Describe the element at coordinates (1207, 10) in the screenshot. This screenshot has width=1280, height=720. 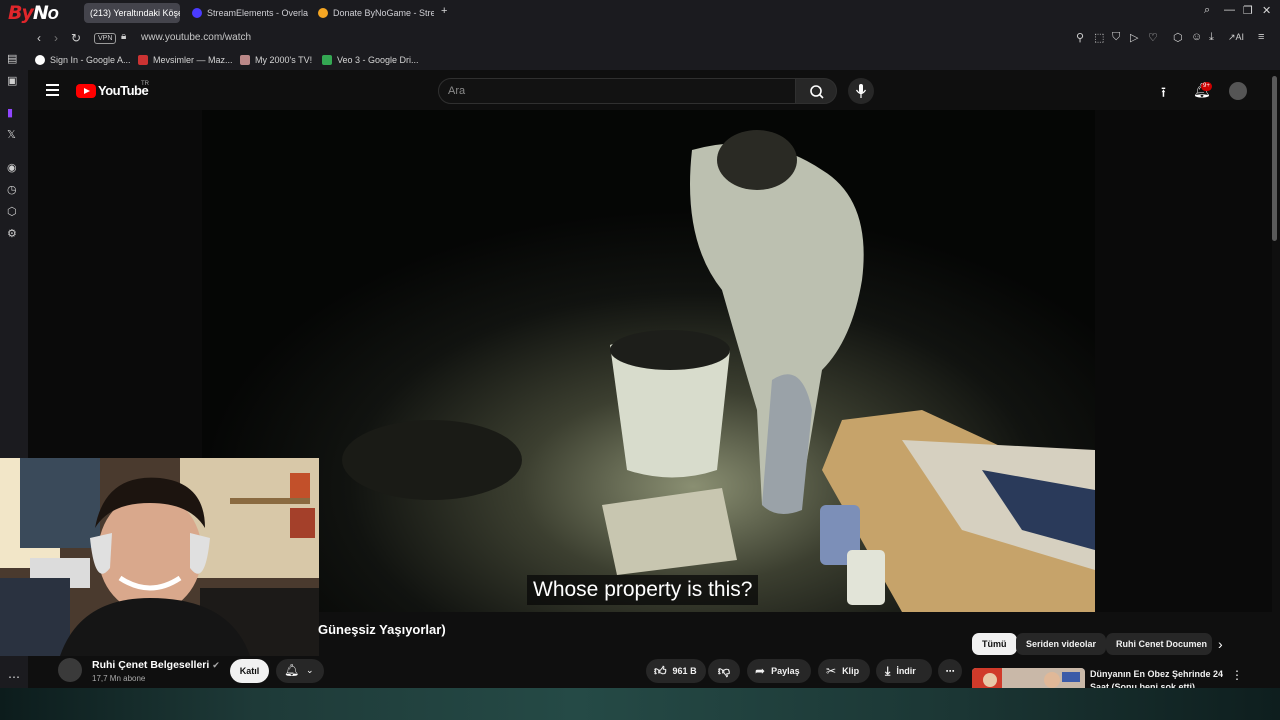
I see `search-tabs-icon: ⌕` at that location.